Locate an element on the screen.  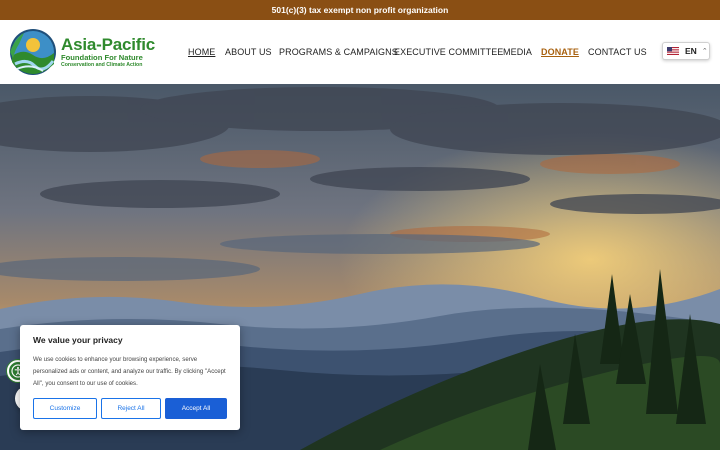
language-label: EN is located at coordinates (691, 51).